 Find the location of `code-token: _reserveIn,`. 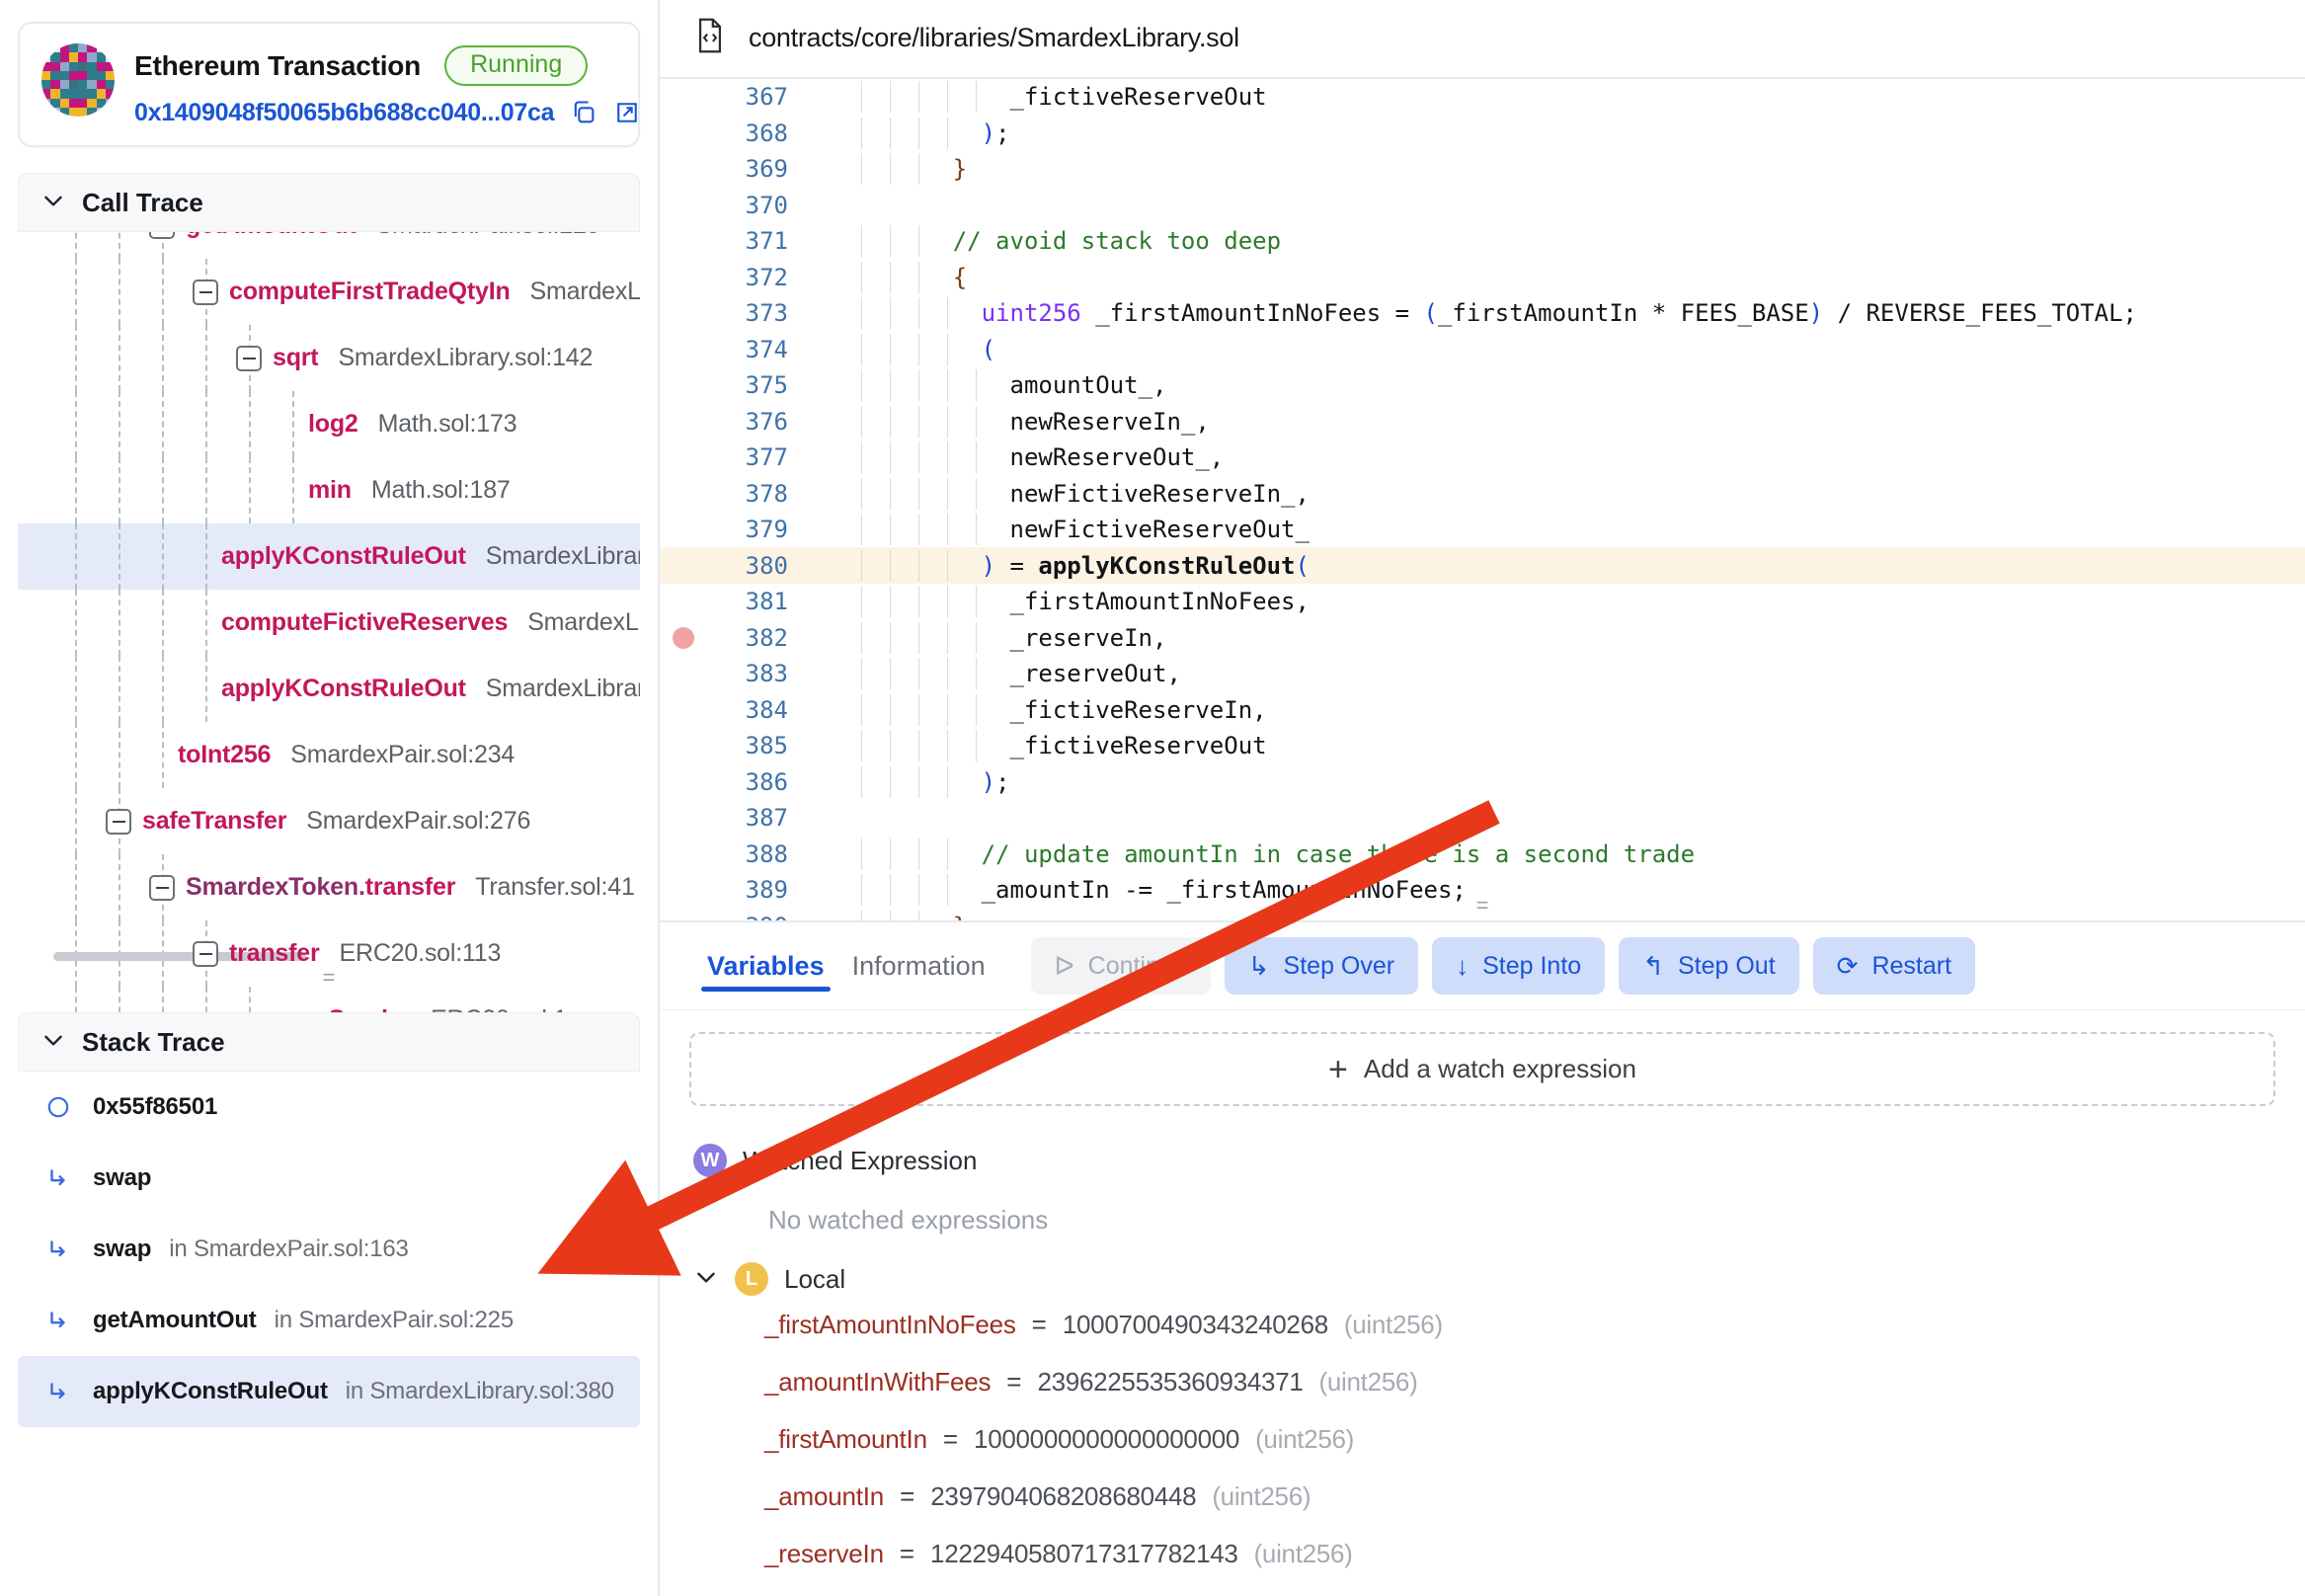

code-token: _reserveIn, is located at coordinates (1088, 637).